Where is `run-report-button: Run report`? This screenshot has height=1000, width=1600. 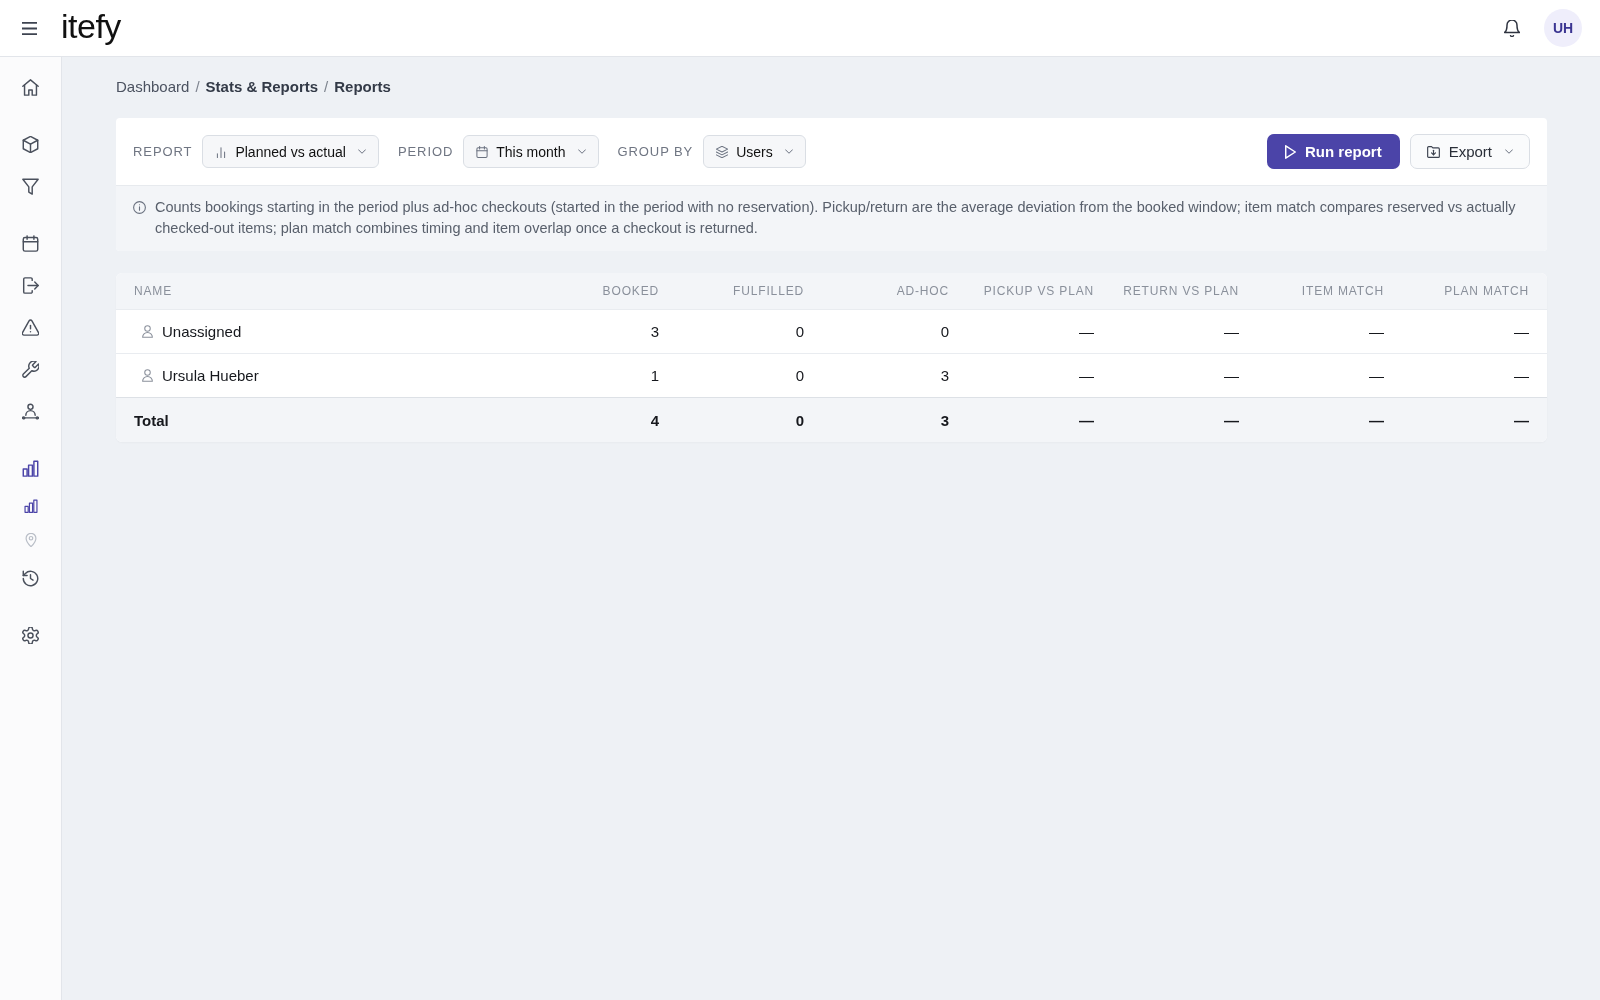 run-report-button: Run report is located at coordinates (1333, 151).